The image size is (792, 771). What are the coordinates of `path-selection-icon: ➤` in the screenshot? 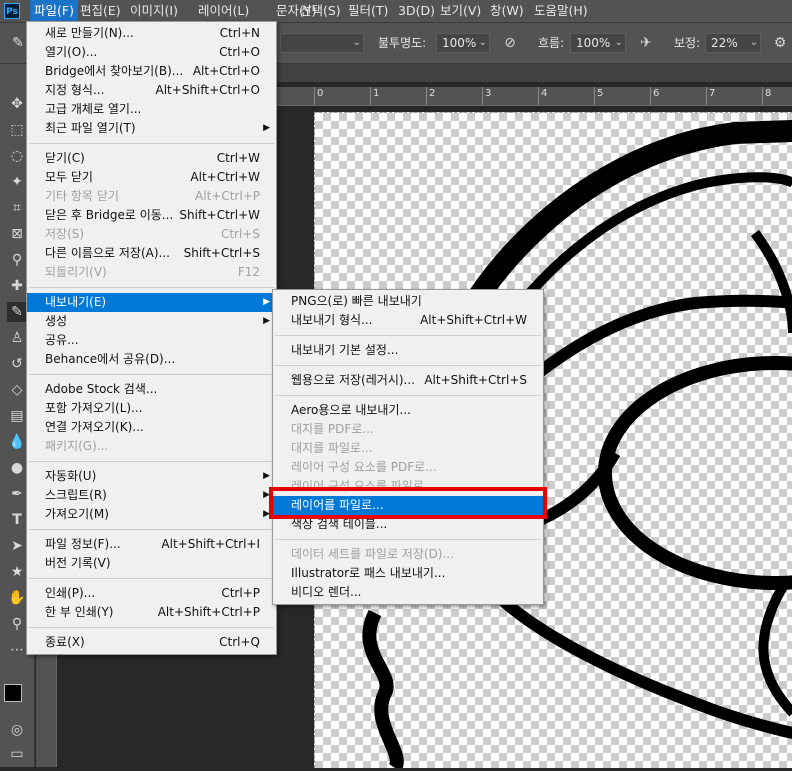 It's located at (17, 546).